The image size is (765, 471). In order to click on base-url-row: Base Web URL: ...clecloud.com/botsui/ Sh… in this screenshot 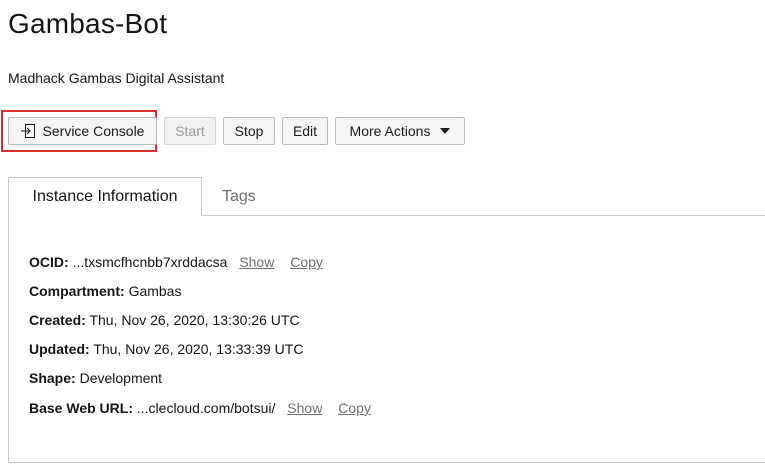, I will do `click(200, 408)`.